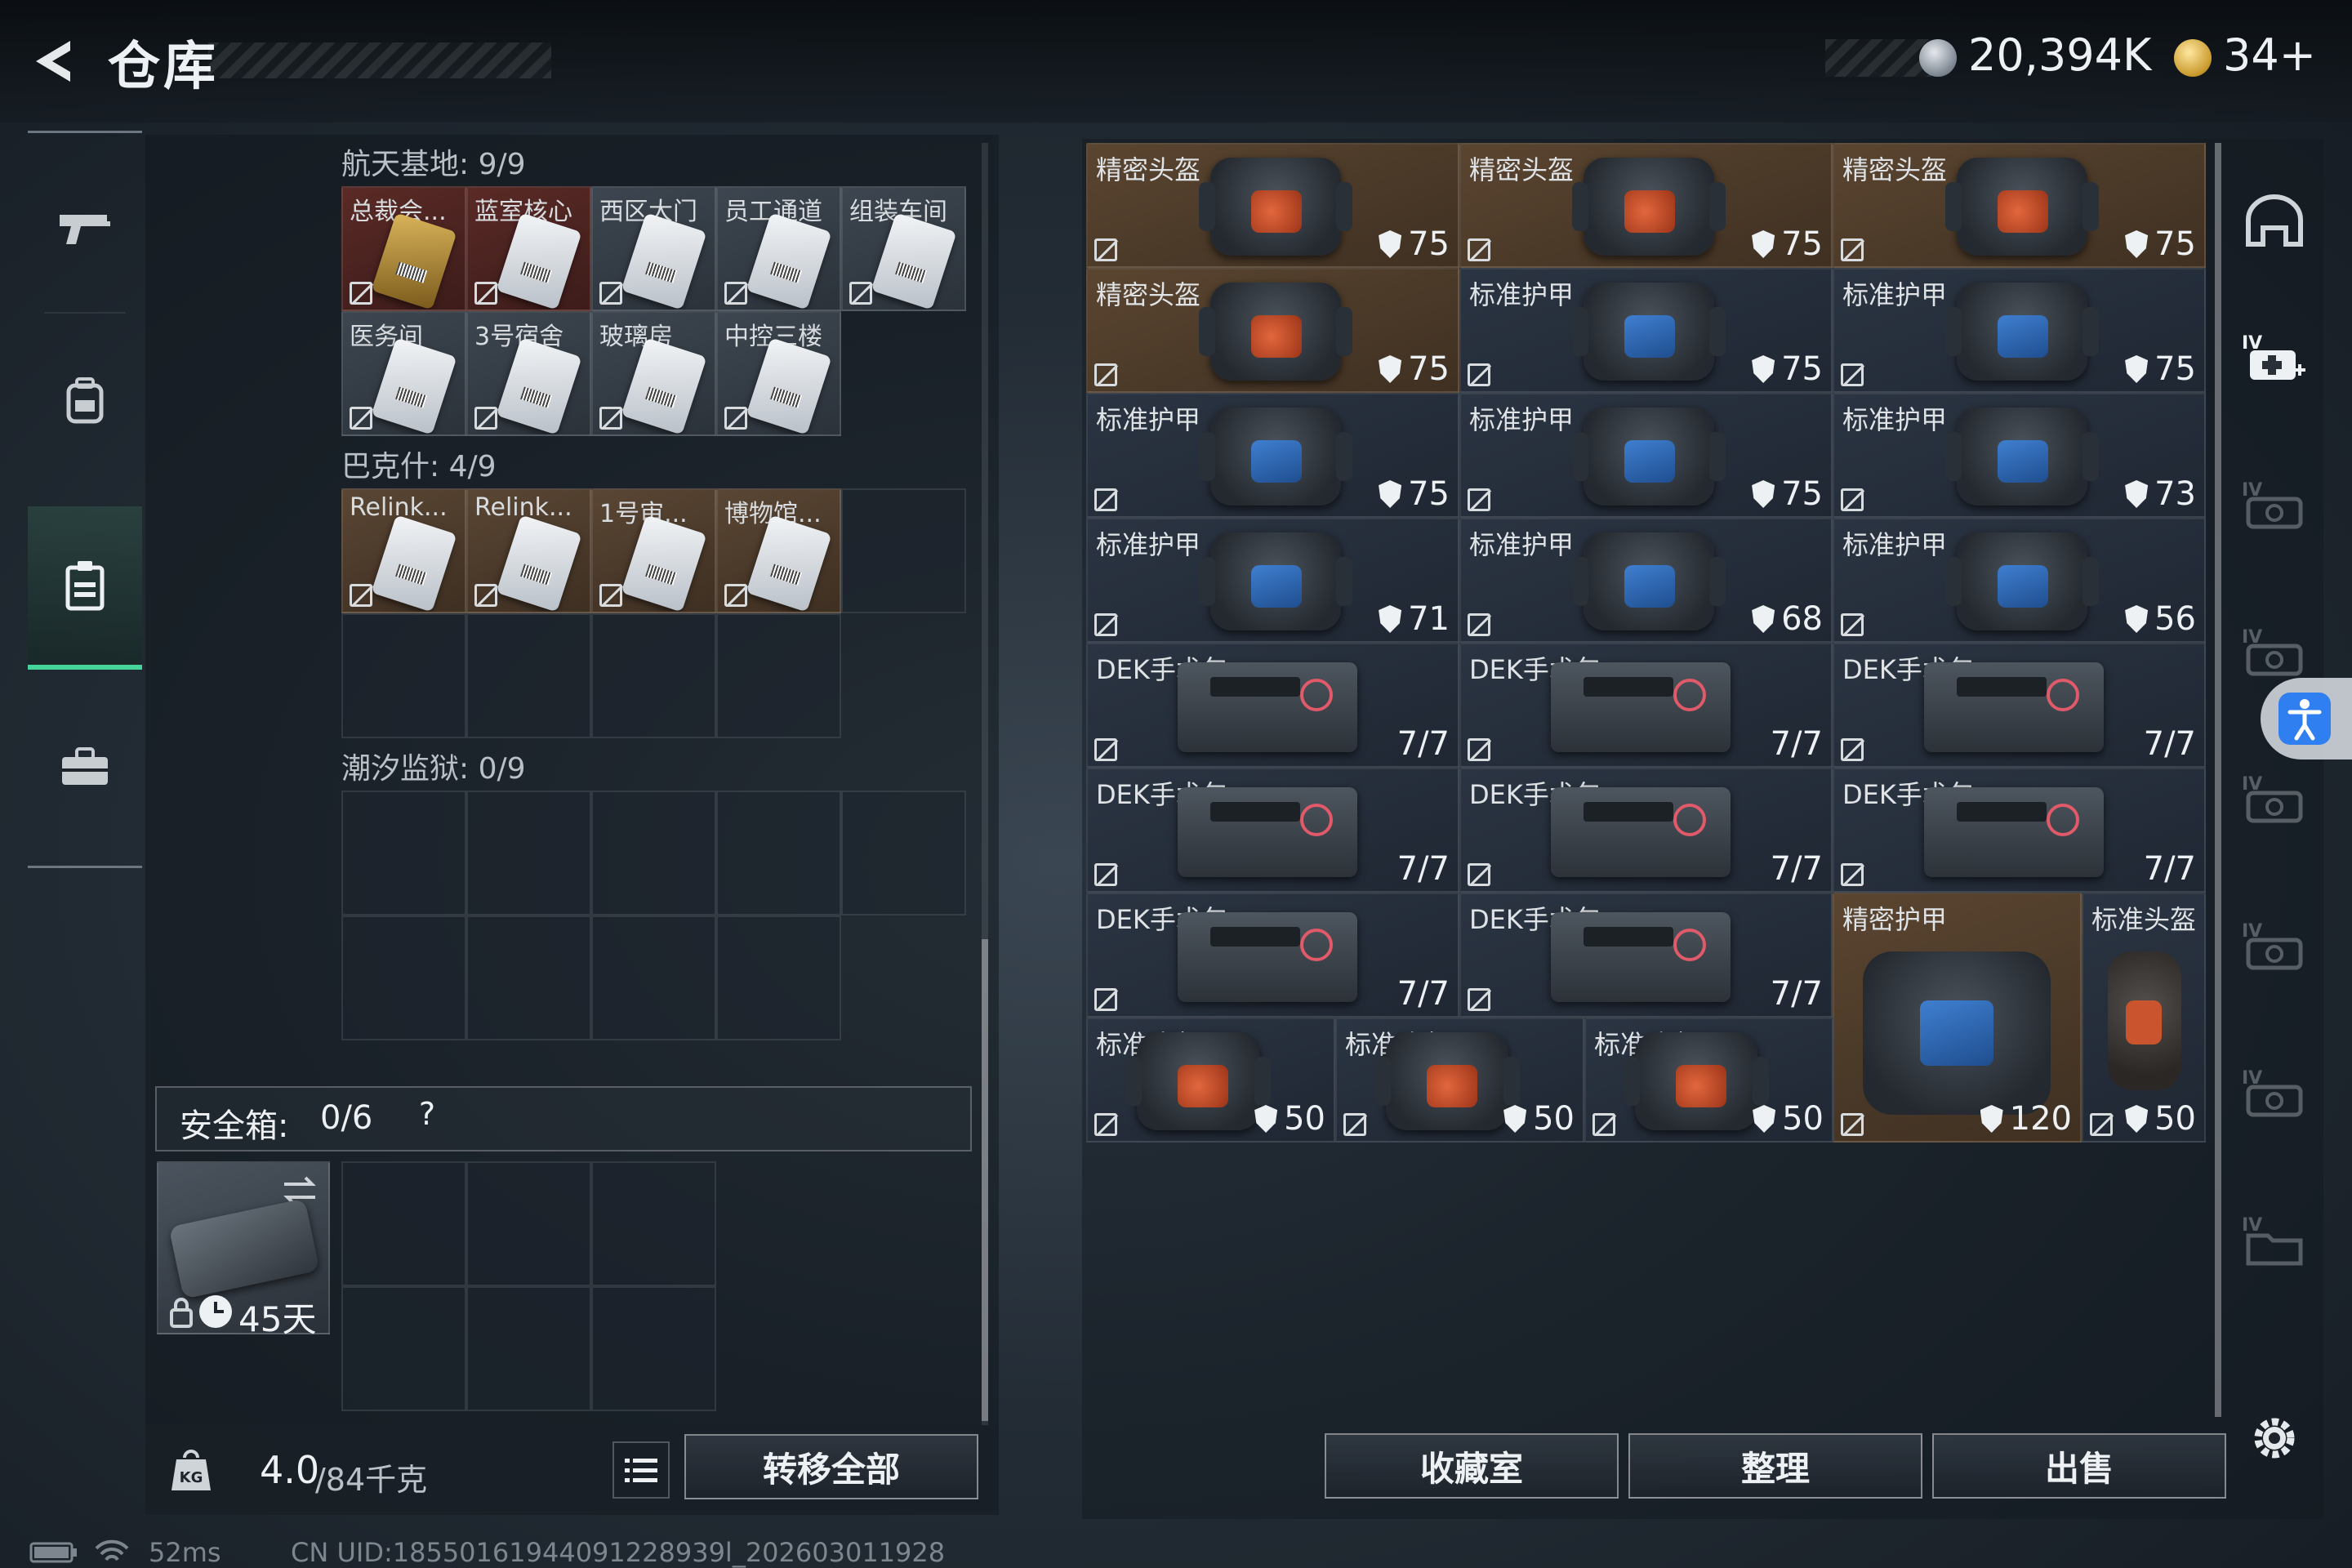  I want to click on back-button, so click(53, 61).